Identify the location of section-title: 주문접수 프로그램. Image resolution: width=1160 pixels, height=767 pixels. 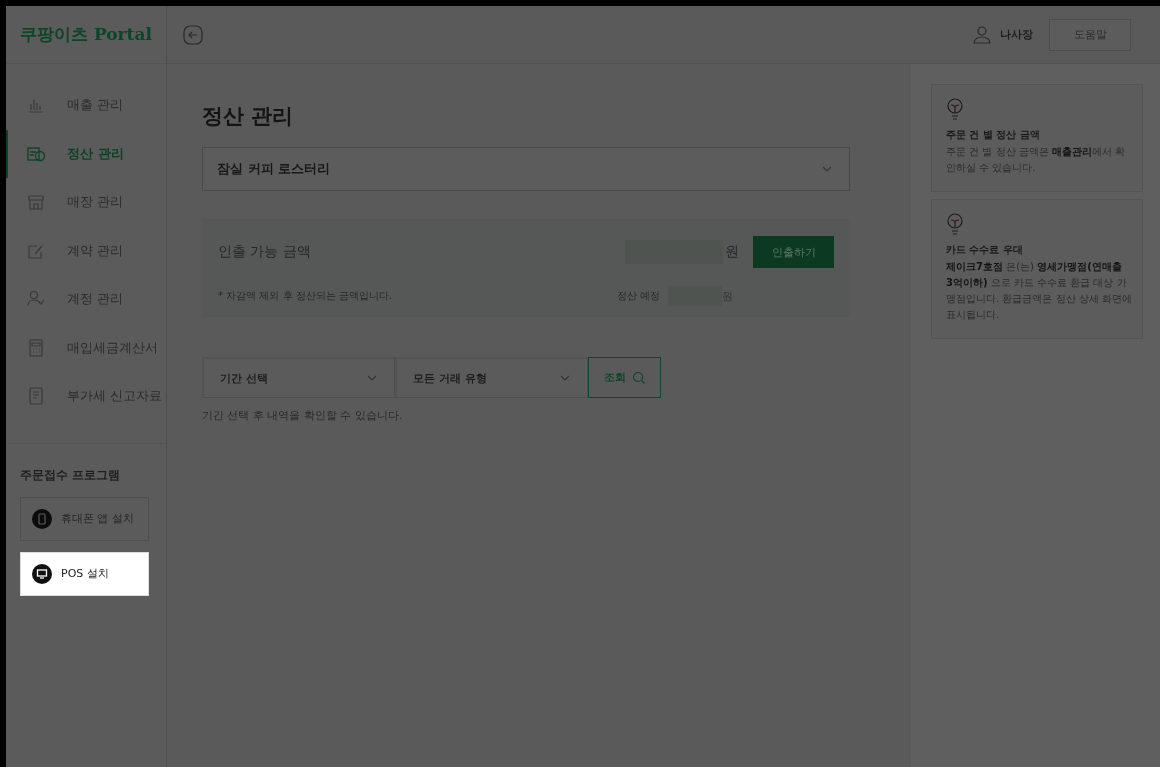
(70, 474).